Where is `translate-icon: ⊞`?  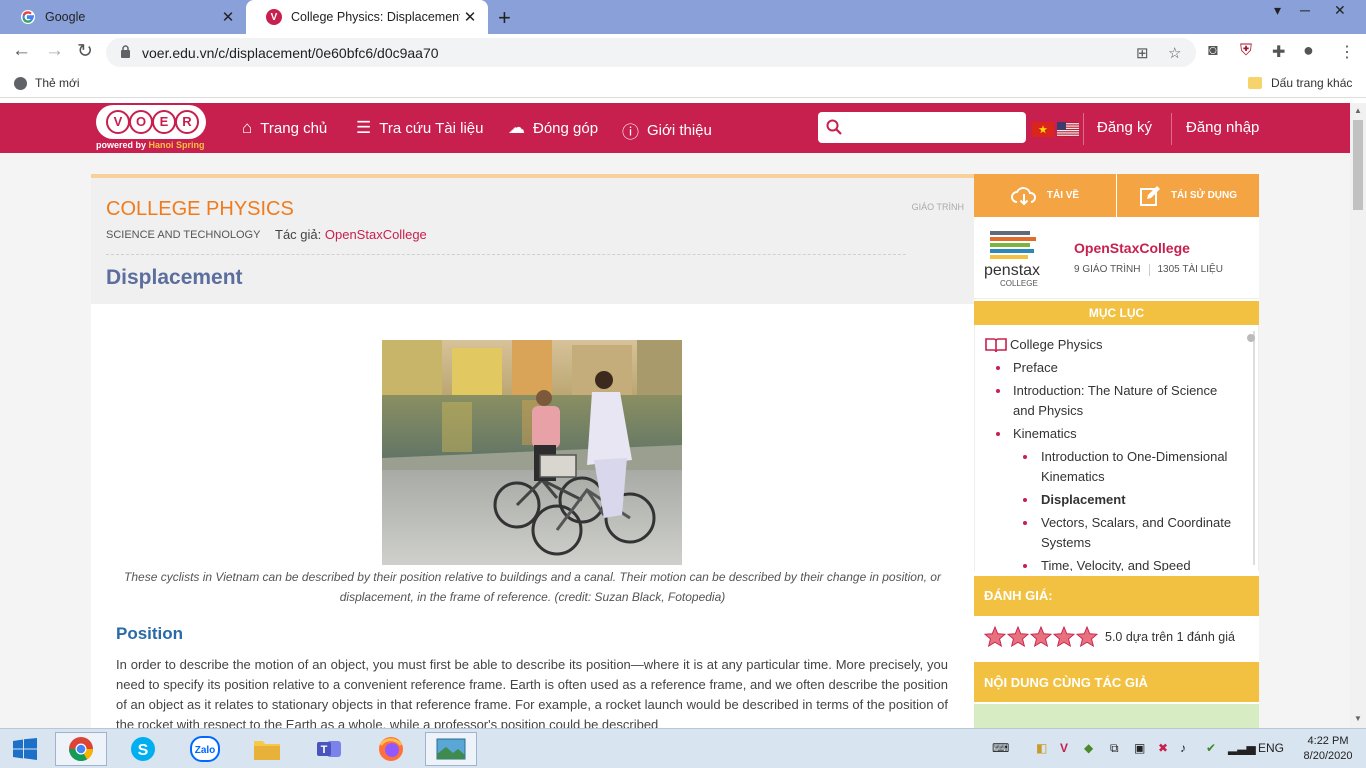 translate-icon: ⊞ is located at coordinates (1142, 53).